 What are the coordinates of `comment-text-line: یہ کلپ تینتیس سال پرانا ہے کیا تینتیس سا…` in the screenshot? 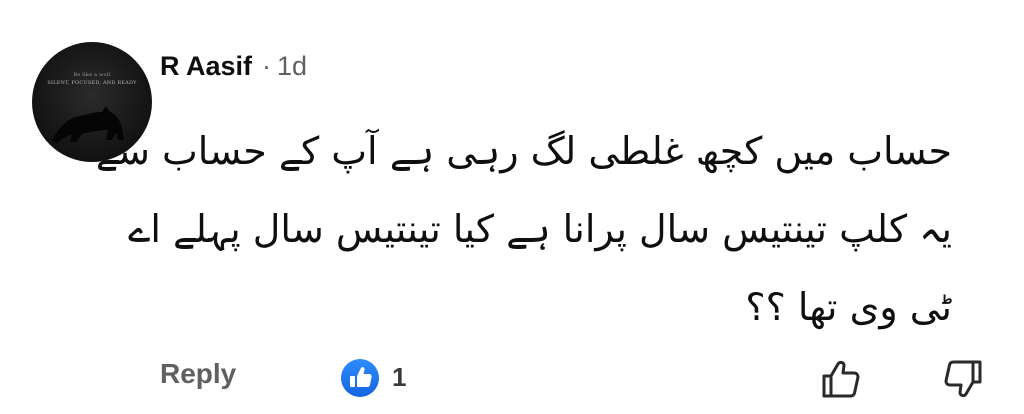 It's located at (540, 229).